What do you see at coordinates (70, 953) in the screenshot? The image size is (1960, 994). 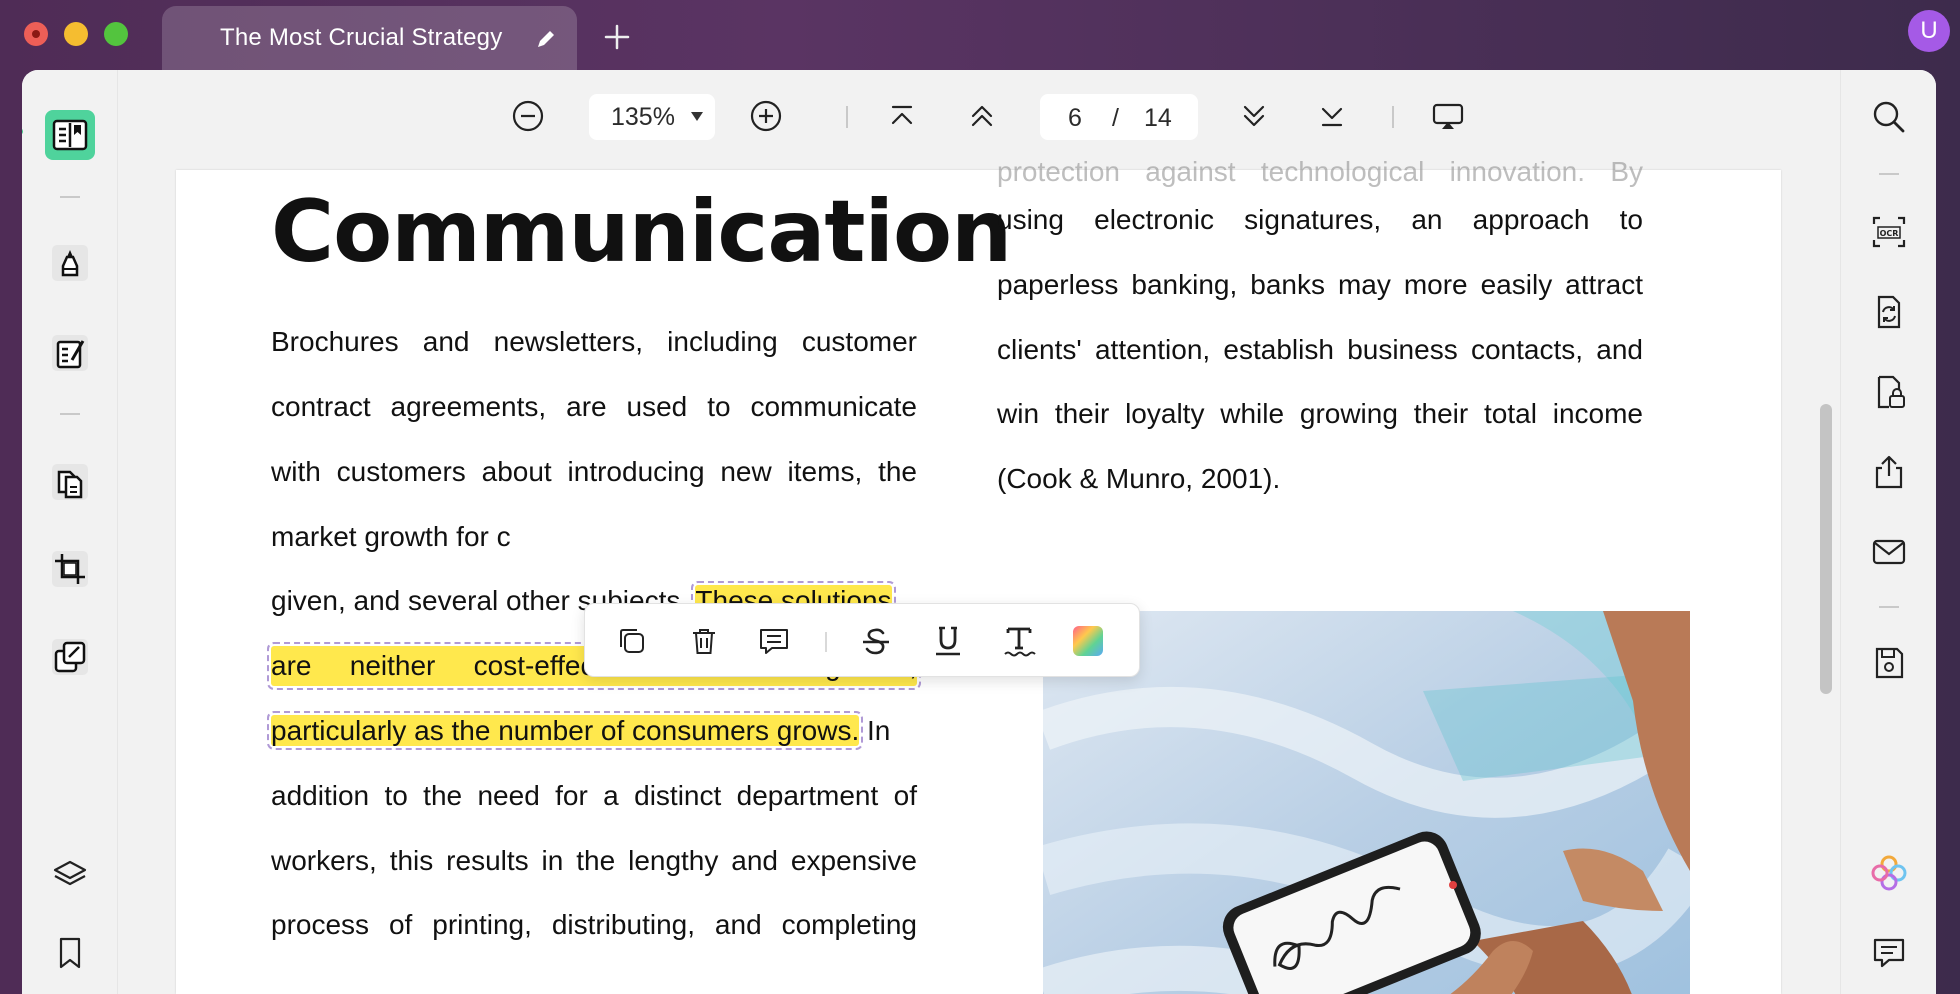 I see `bookmark-icon` at bounding box center [70, 953].